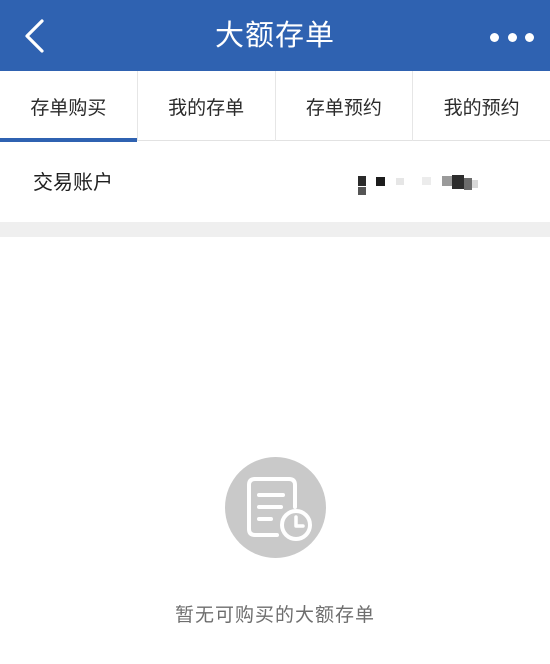 The width and height of the screenshot is (550, 664). I want to click on page-title: 大额存单, so click(274, 35).